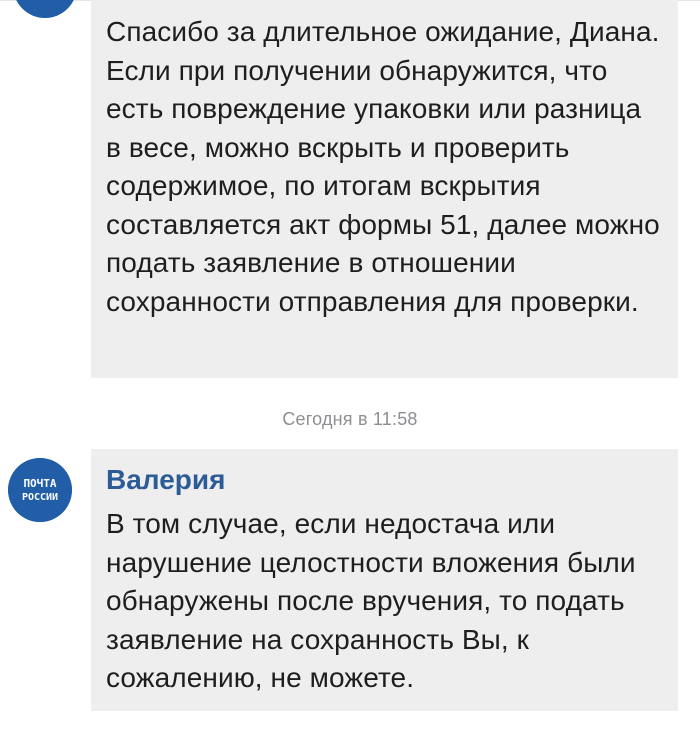 The height and width of the screenshot is (730, 700). What do you see at coordinates (350, 419) in the screenshot?
I see `message-timestamp: Сегодня в 11:58` at bounding box center [350, 419].